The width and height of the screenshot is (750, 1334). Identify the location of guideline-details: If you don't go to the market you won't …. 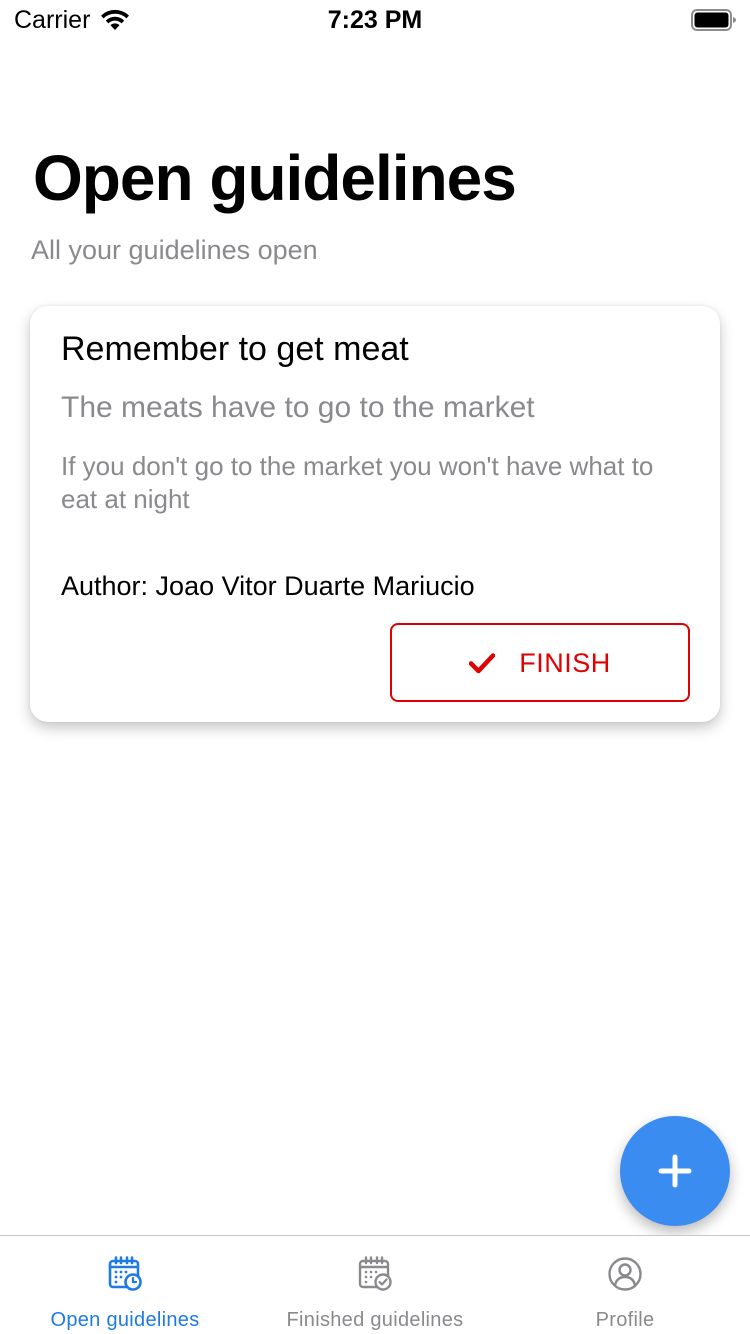
(357, 482).